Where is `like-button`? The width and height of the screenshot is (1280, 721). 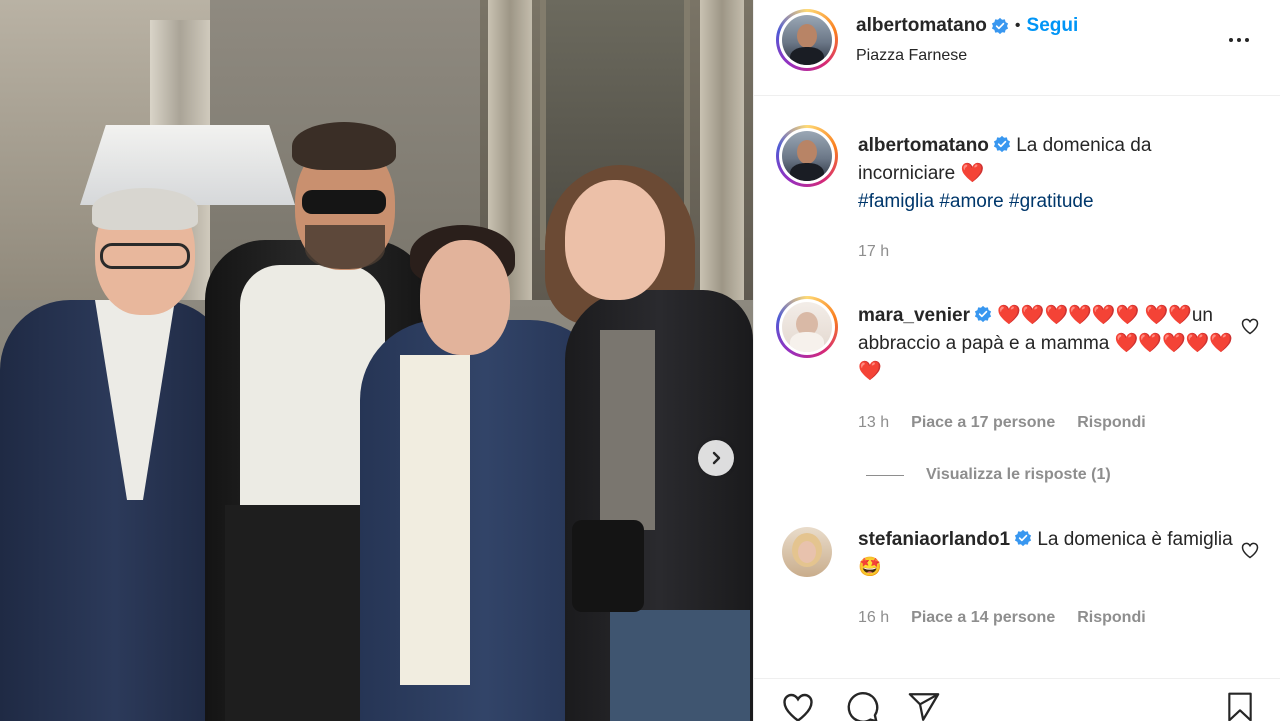 like-button is located at coordinates (798, 704).